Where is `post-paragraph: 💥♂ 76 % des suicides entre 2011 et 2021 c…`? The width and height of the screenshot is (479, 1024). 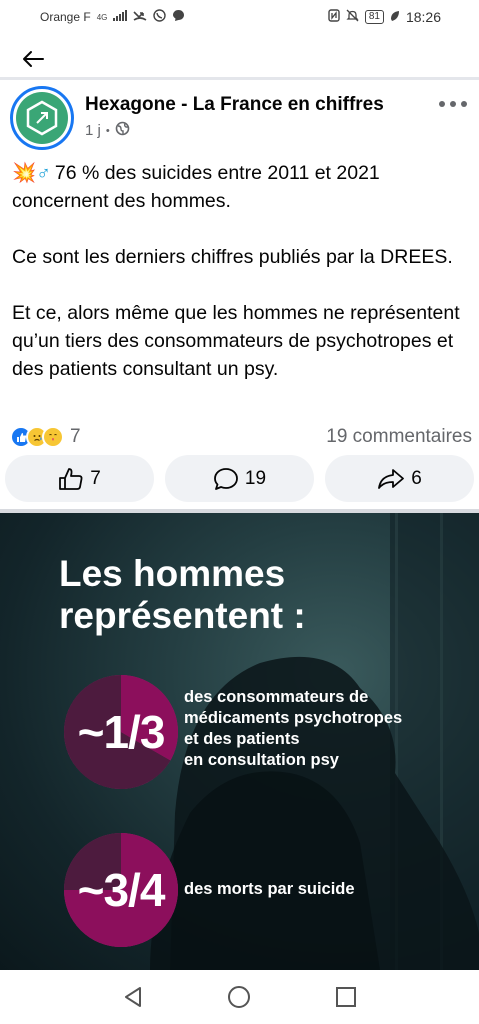 post-paragraph: 💥♂ 76 % des suicides entre 2011 et 2021 c… is located at coordinates (242, 187).